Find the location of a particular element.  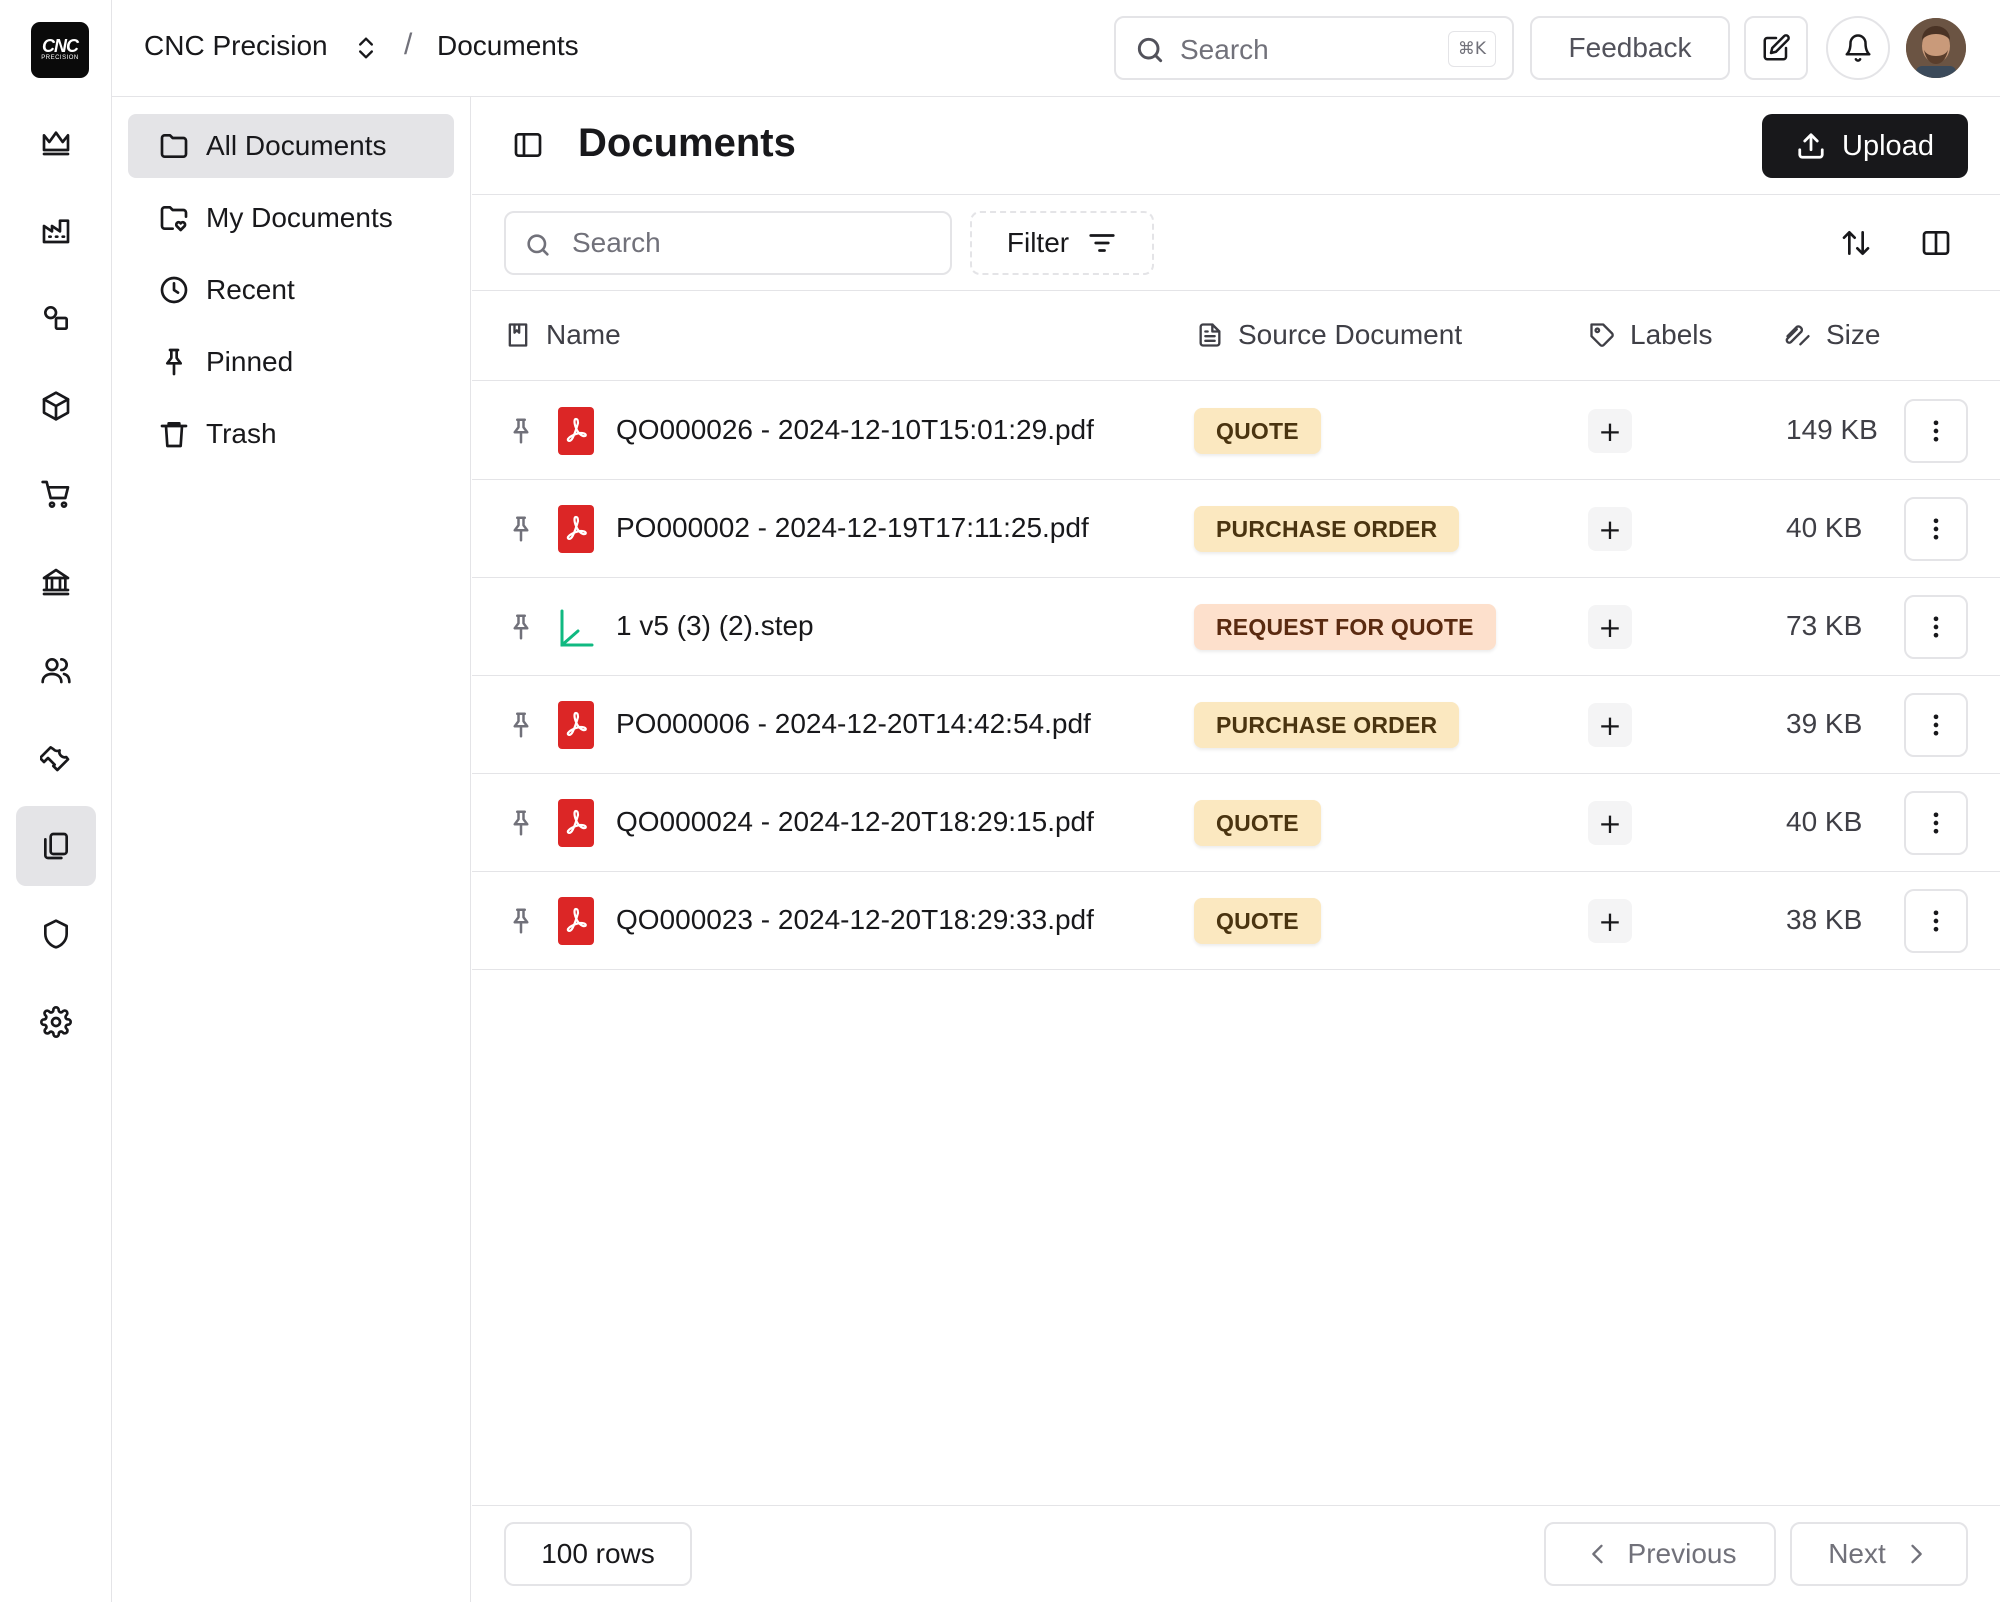

nav-all-documents: All Documents is located at coordinates (291, 146).